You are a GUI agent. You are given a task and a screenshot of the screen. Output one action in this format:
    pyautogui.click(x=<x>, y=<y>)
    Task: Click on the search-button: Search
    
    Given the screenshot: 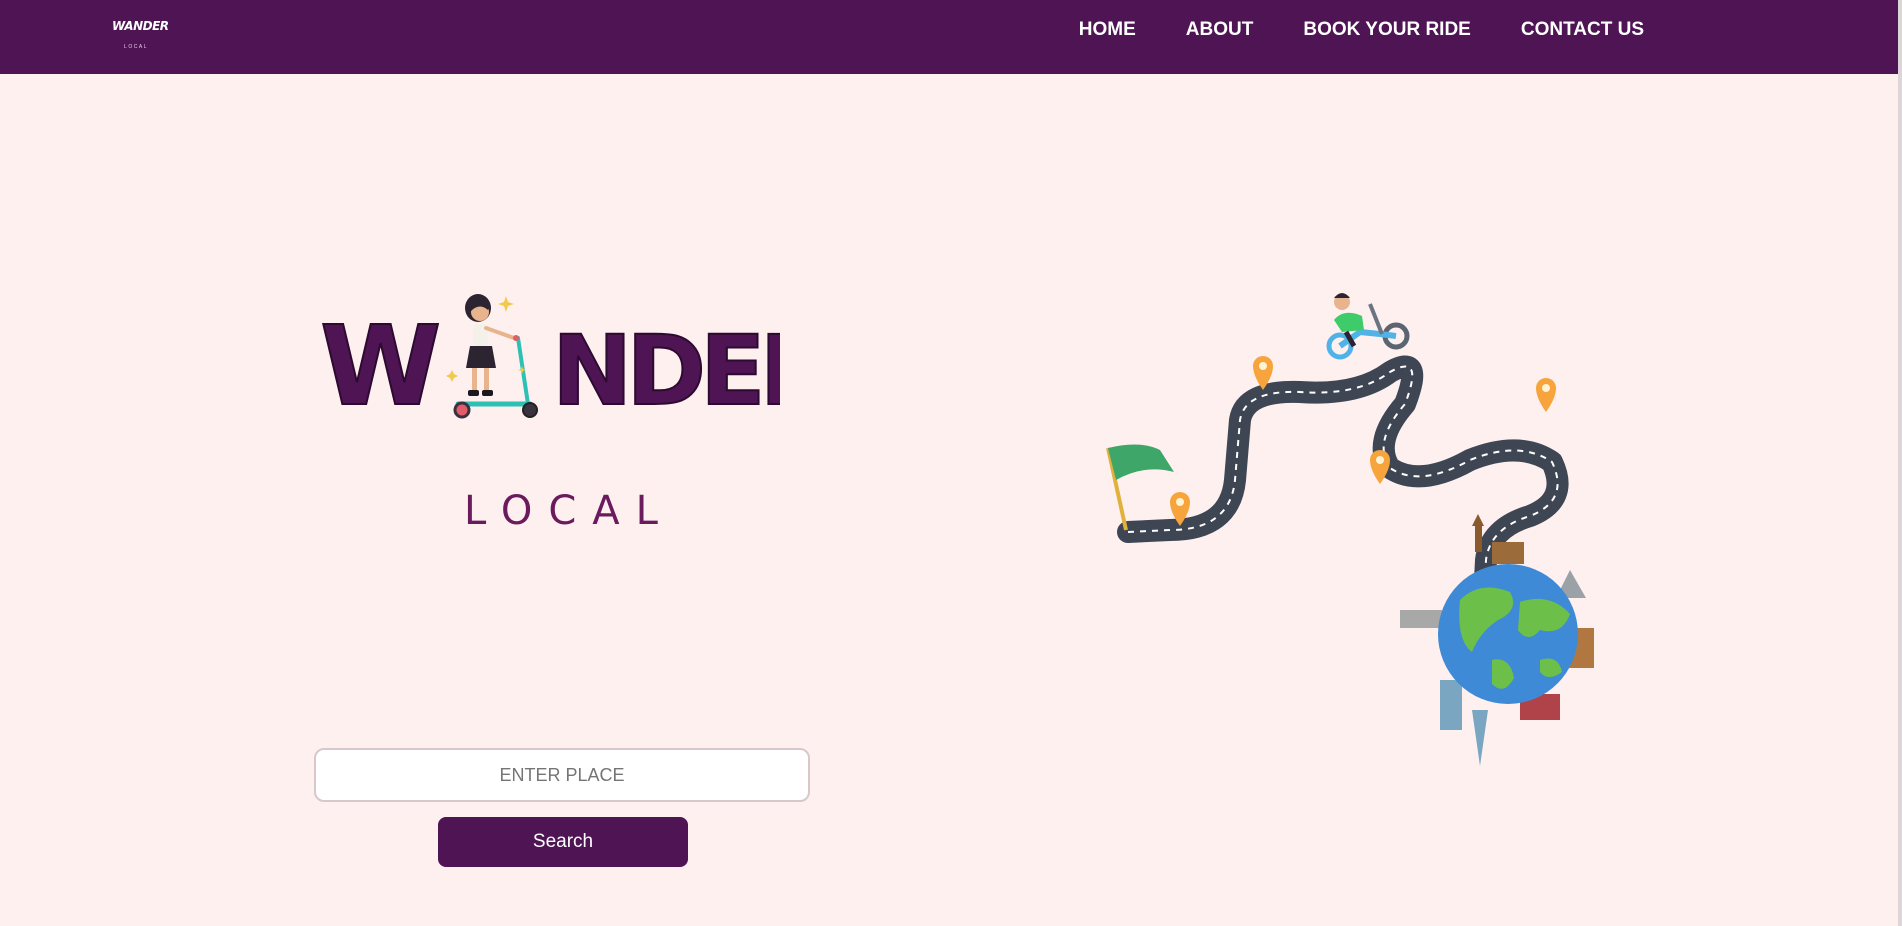 What is the action you would take?
    pyautogui.click(x=563, y=842)
    